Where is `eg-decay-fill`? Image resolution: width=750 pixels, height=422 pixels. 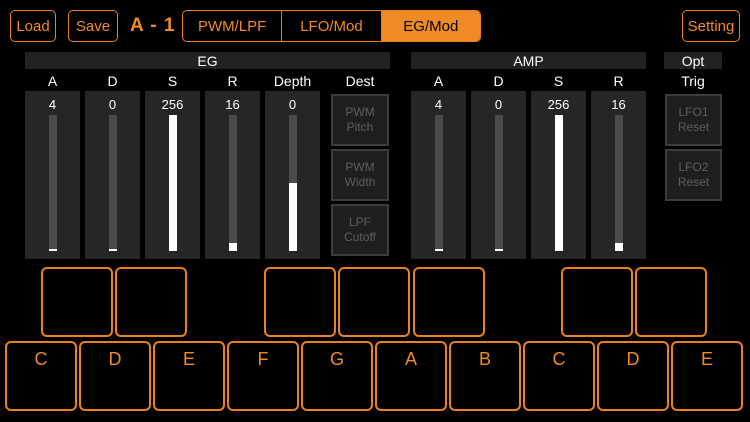 eg-decay-fill is located at coordinates (112, 249).